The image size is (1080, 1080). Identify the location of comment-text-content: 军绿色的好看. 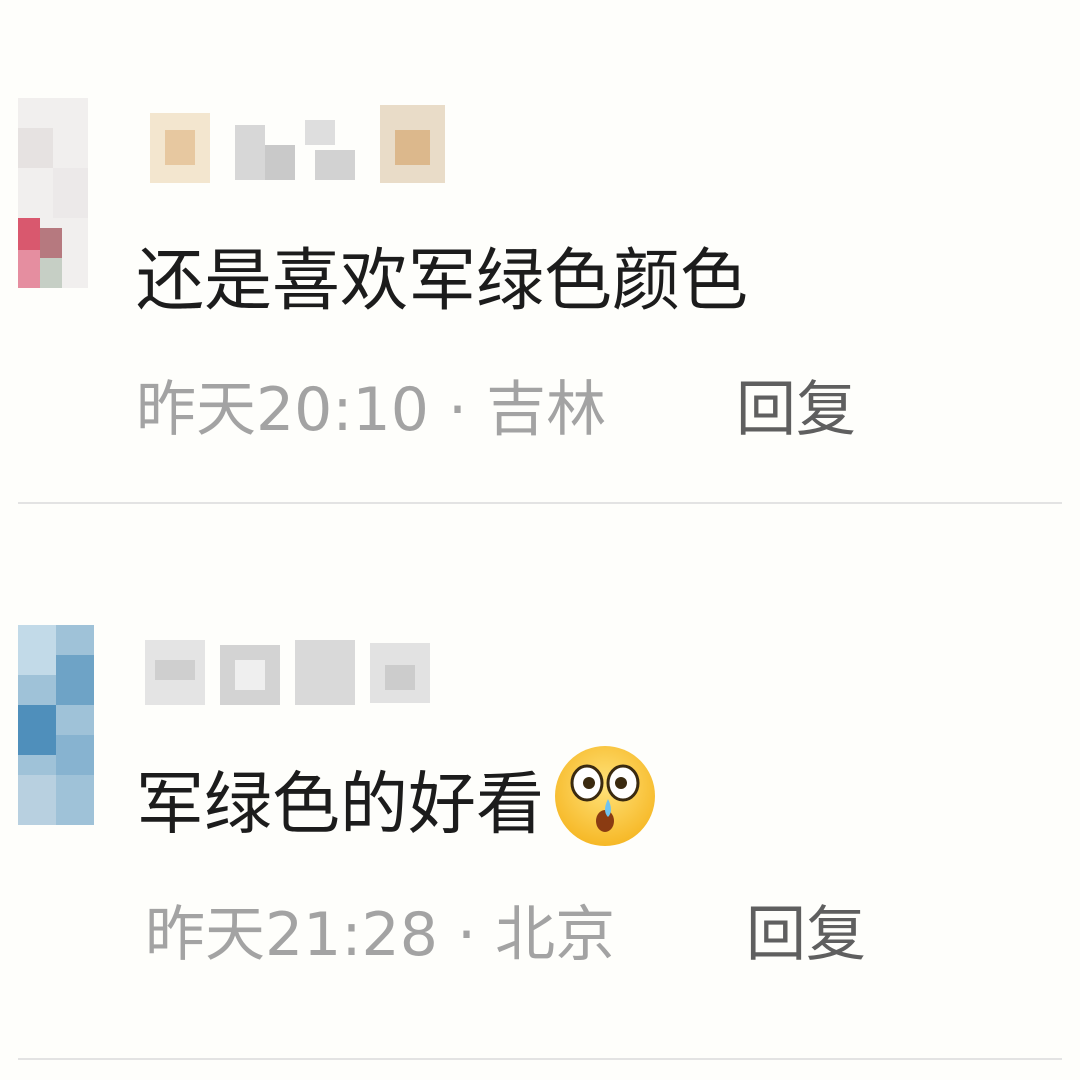
(340, 805).